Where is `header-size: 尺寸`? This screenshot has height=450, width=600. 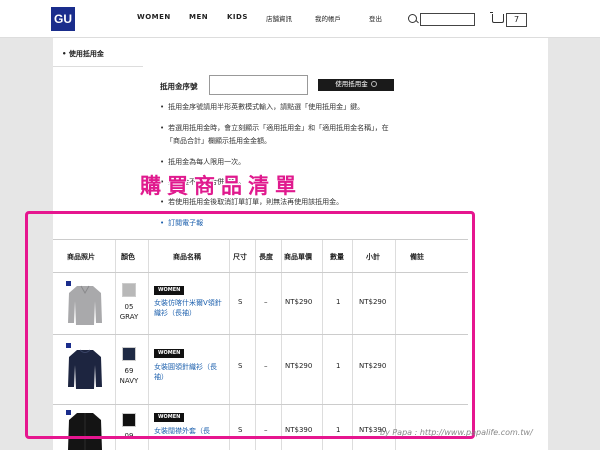 header-size: 尺寸 is located at coordinates (240, 257).